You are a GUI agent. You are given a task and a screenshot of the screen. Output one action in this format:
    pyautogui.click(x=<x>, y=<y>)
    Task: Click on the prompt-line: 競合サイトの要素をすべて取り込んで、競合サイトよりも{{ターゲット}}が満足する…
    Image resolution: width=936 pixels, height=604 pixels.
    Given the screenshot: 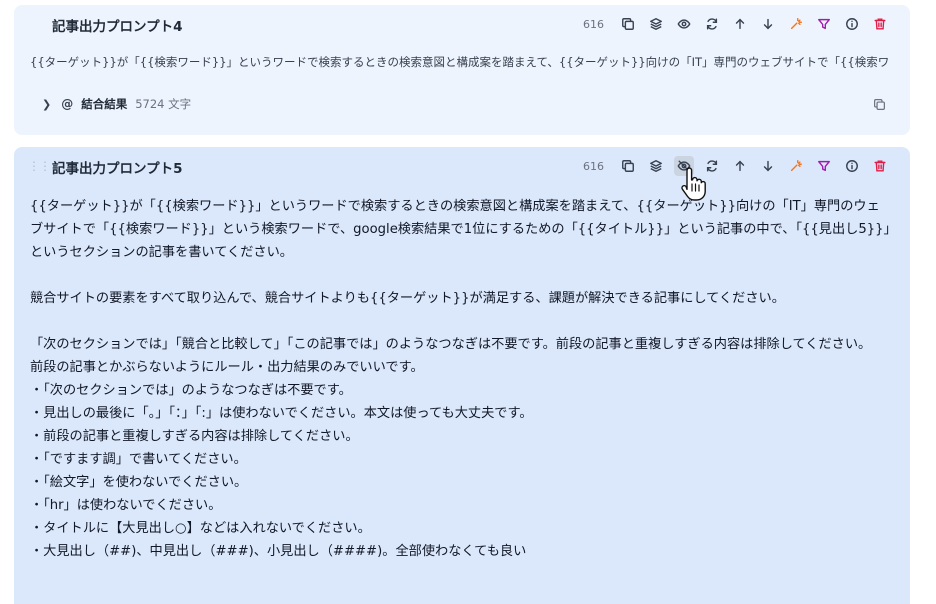 What is the action you would take?
    pyautogui.click(x=407, y=298)
    